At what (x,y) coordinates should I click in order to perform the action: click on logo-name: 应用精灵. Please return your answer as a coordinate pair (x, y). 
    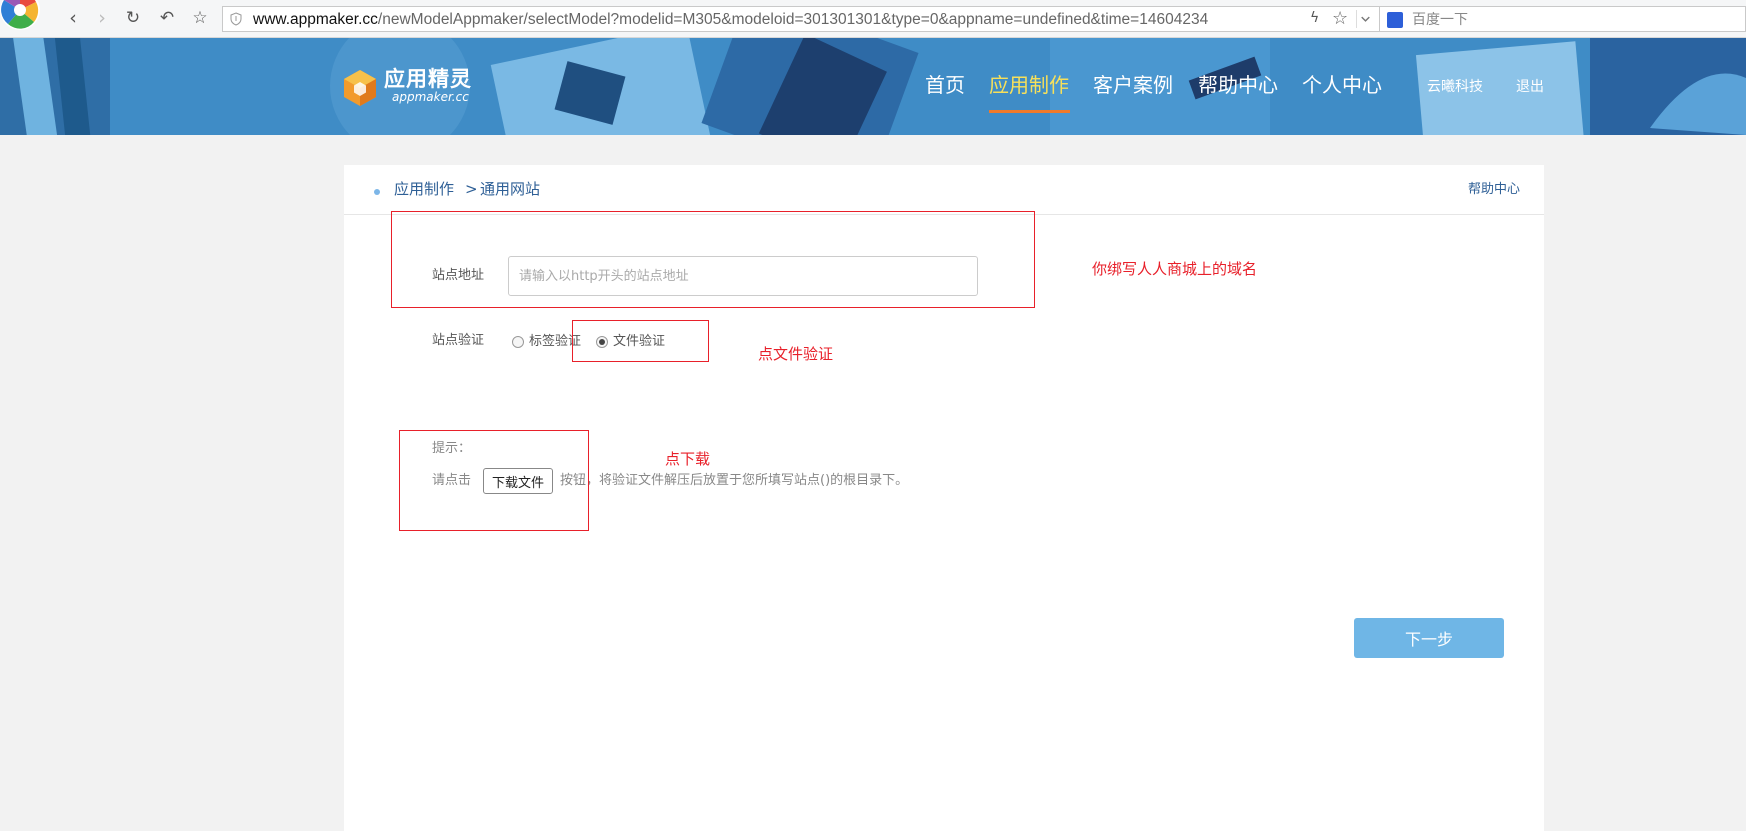
    Looking at the image, I should click on (428, 79).